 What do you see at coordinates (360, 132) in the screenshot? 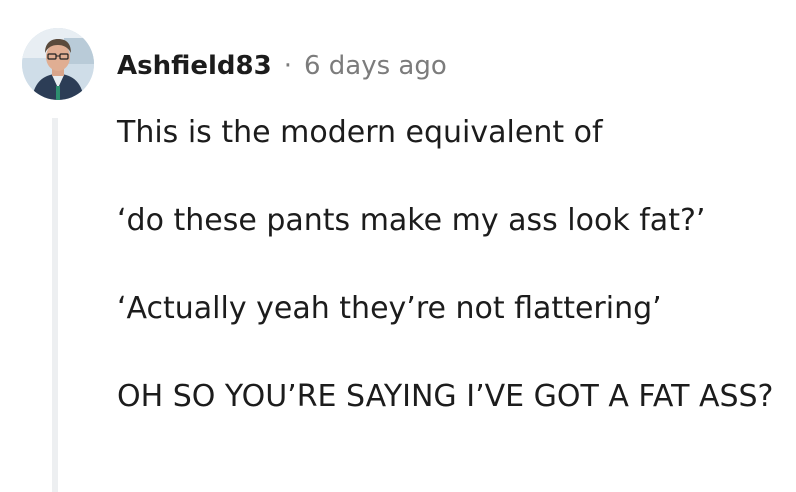
I see `comment-paragraph: This is the modern equivalent of` at bounding box center [360, 132].